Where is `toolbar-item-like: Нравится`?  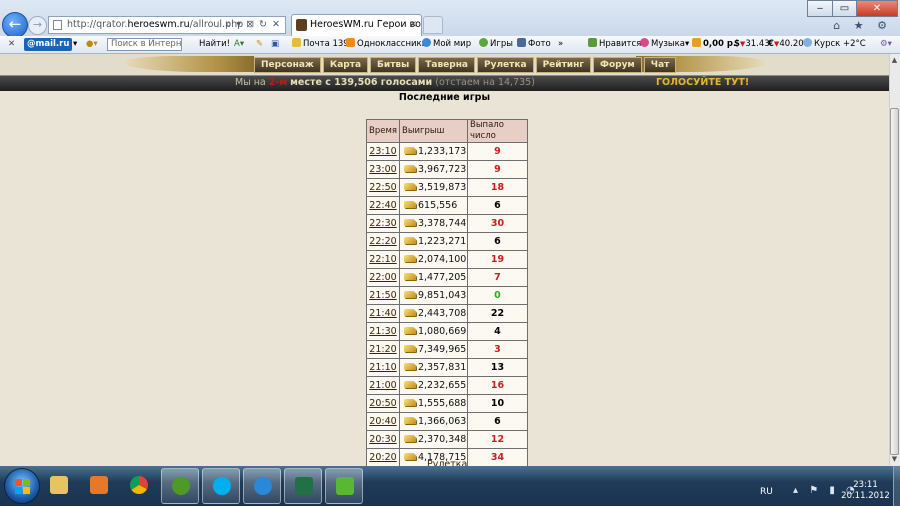
toolbar-item-like: Нравится is located at coordinates (614, 44).